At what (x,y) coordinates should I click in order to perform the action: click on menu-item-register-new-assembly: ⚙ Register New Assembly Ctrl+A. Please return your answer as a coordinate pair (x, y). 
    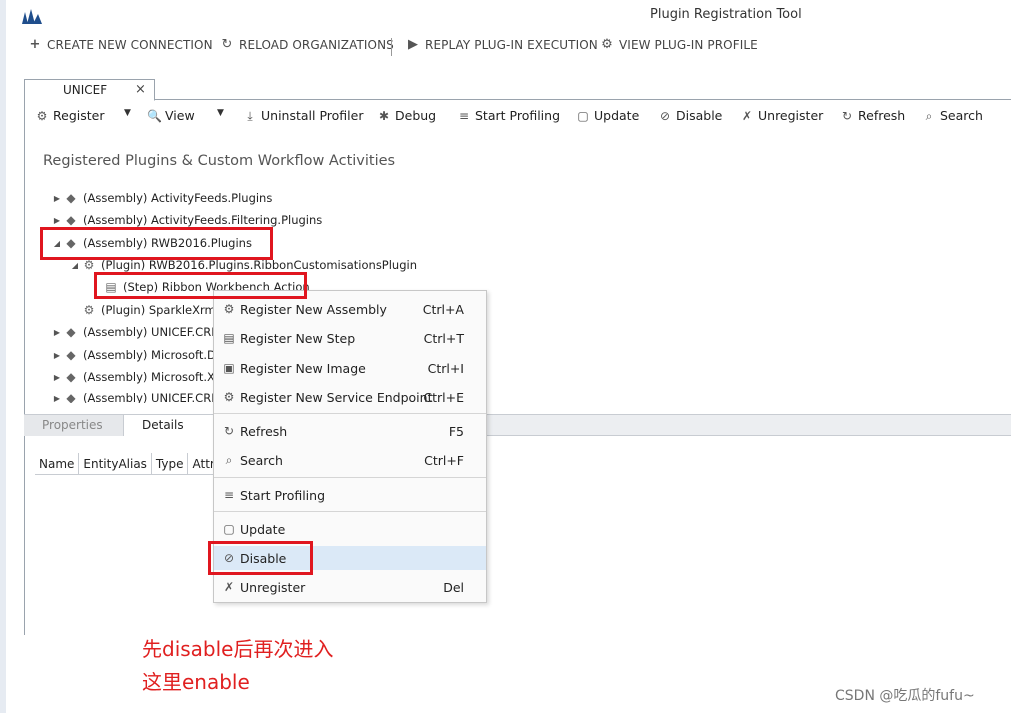
    Looking at the image, I should click on (350, 309).